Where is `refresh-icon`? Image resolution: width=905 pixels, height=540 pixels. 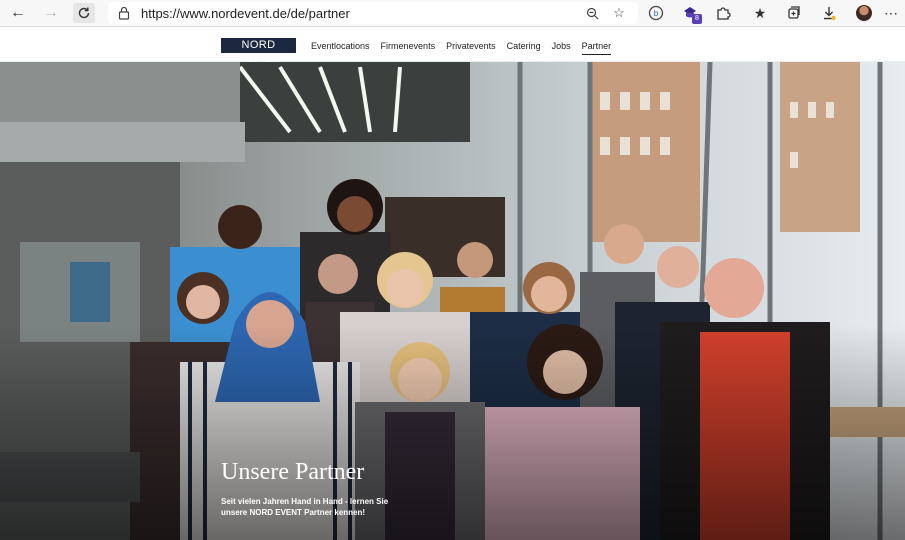
refresh-icon is located at coordinates (84, 13).